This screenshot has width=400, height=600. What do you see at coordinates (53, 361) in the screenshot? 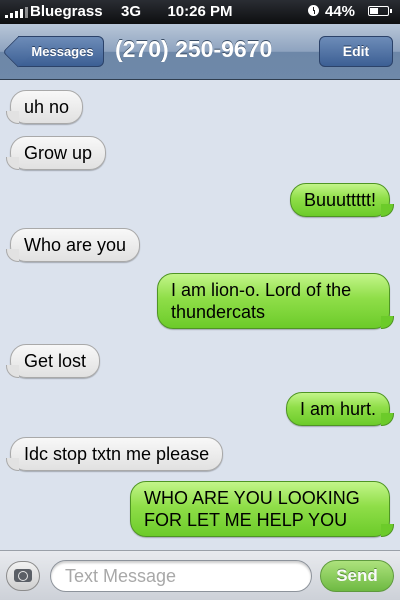
I see `message-bubble-incoming: Get lost` at bounding box center [53, 361].